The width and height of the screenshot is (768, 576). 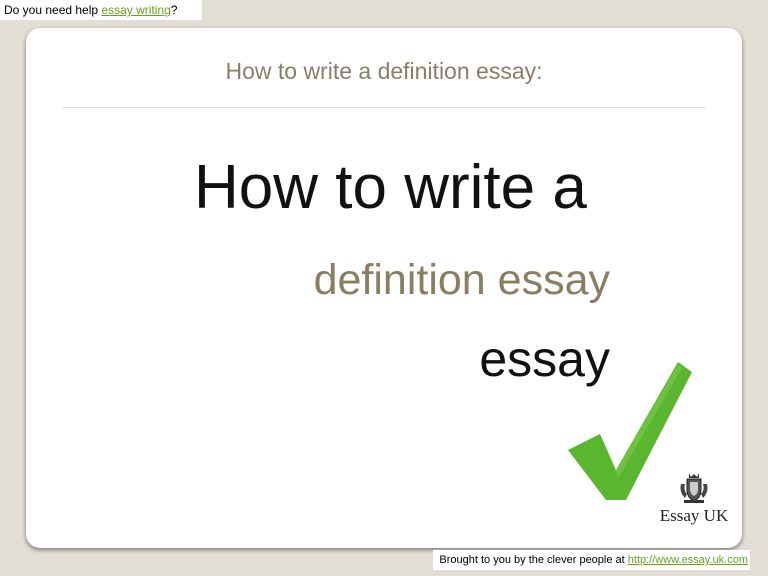 I want to click on essay-writing-link: essay writing, so click(x=135, y=10).